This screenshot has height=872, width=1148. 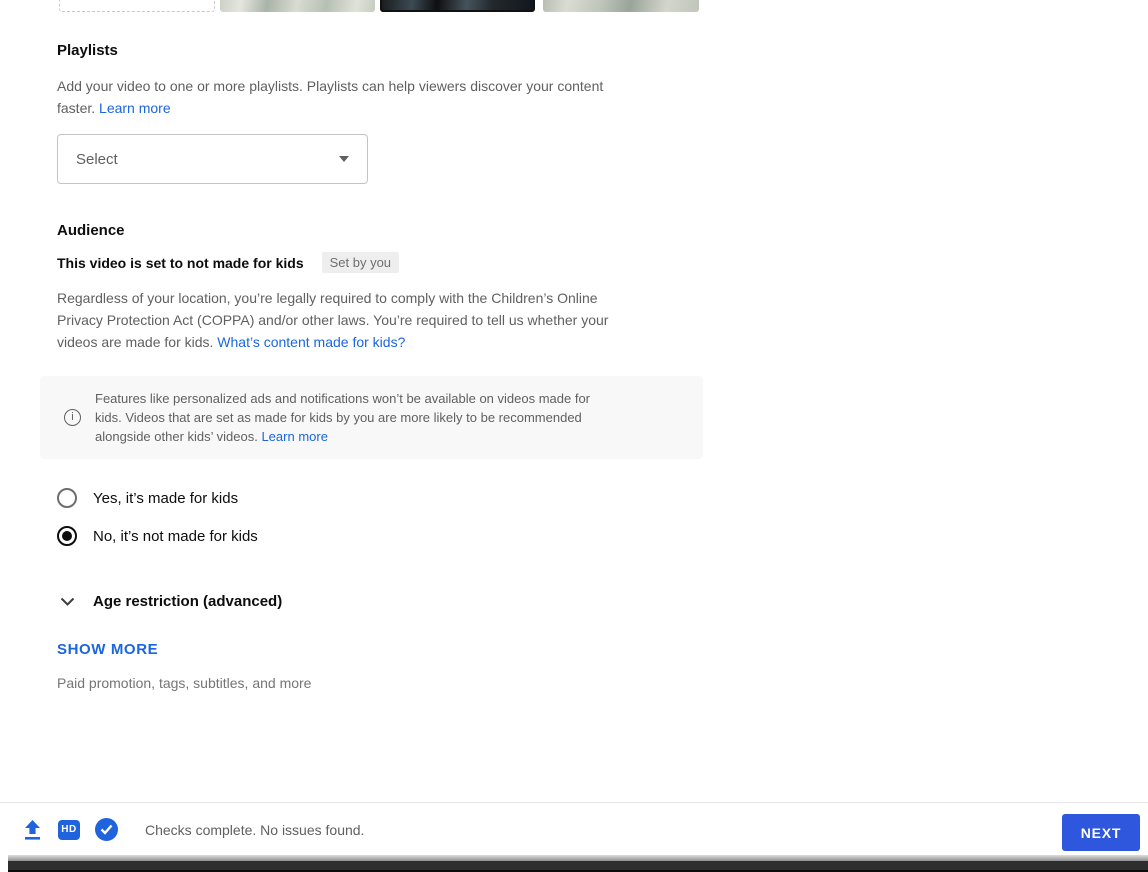 What do you see at coordinates (175, 536) in the screenshot?
I see `radio-label-no: No, it’s not made for kids` at bounding box center [175, 536].